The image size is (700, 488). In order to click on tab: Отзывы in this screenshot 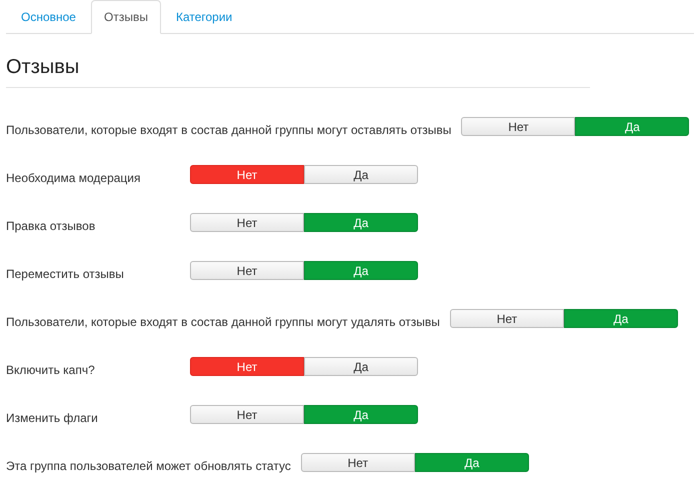, I will do `click(125, 17)`.